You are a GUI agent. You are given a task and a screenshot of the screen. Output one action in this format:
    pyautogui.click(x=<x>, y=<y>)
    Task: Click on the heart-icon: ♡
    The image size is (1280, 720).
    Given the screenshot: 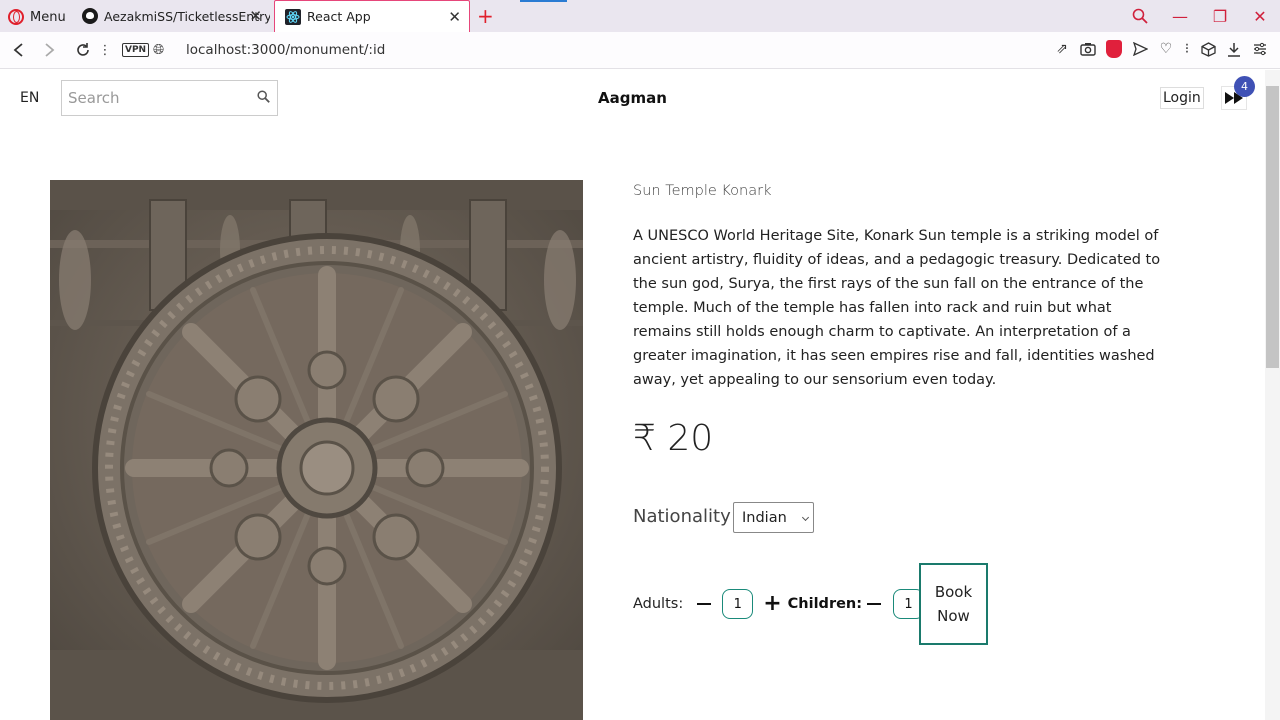 What is the action you would take?
    pyautogui.click(x=1166, y=49)
    